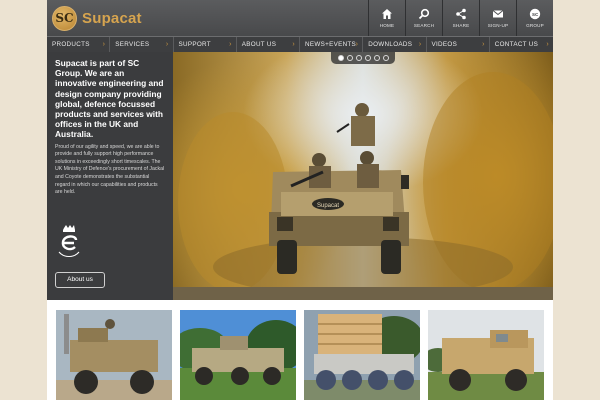  I want to click on nav-item-services: SERVICES ›, so click(142, 44).